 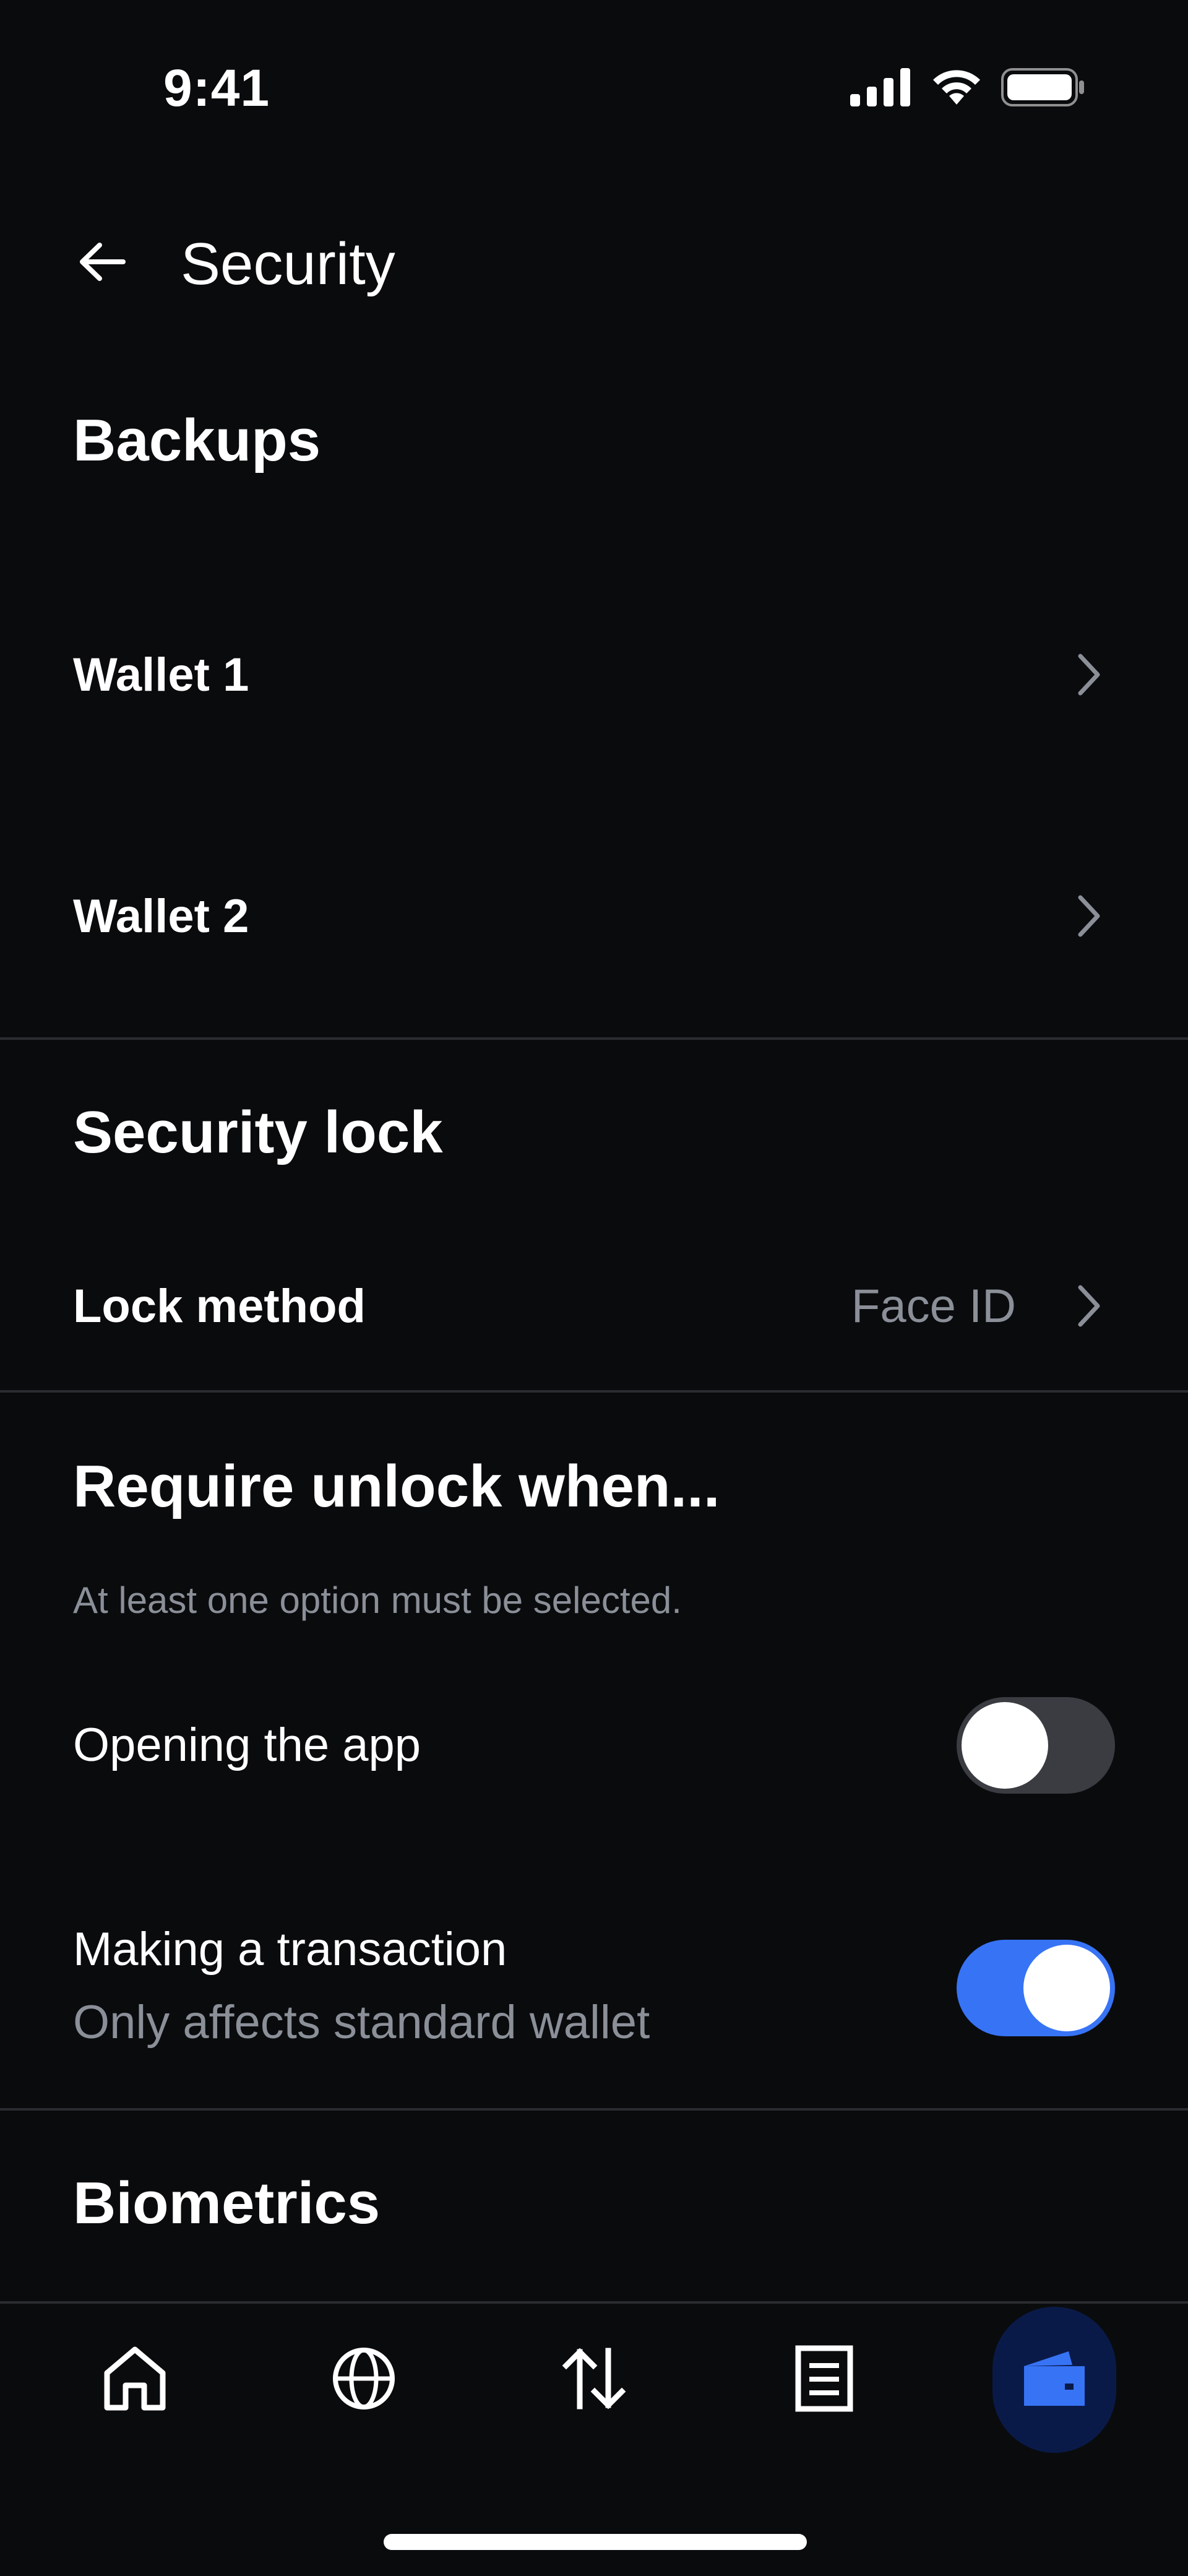 What do you see at coordinates (258, 1132) in the screenshot?
I see `security-lock-title: Security lock` at bounding box center [258, 1132].